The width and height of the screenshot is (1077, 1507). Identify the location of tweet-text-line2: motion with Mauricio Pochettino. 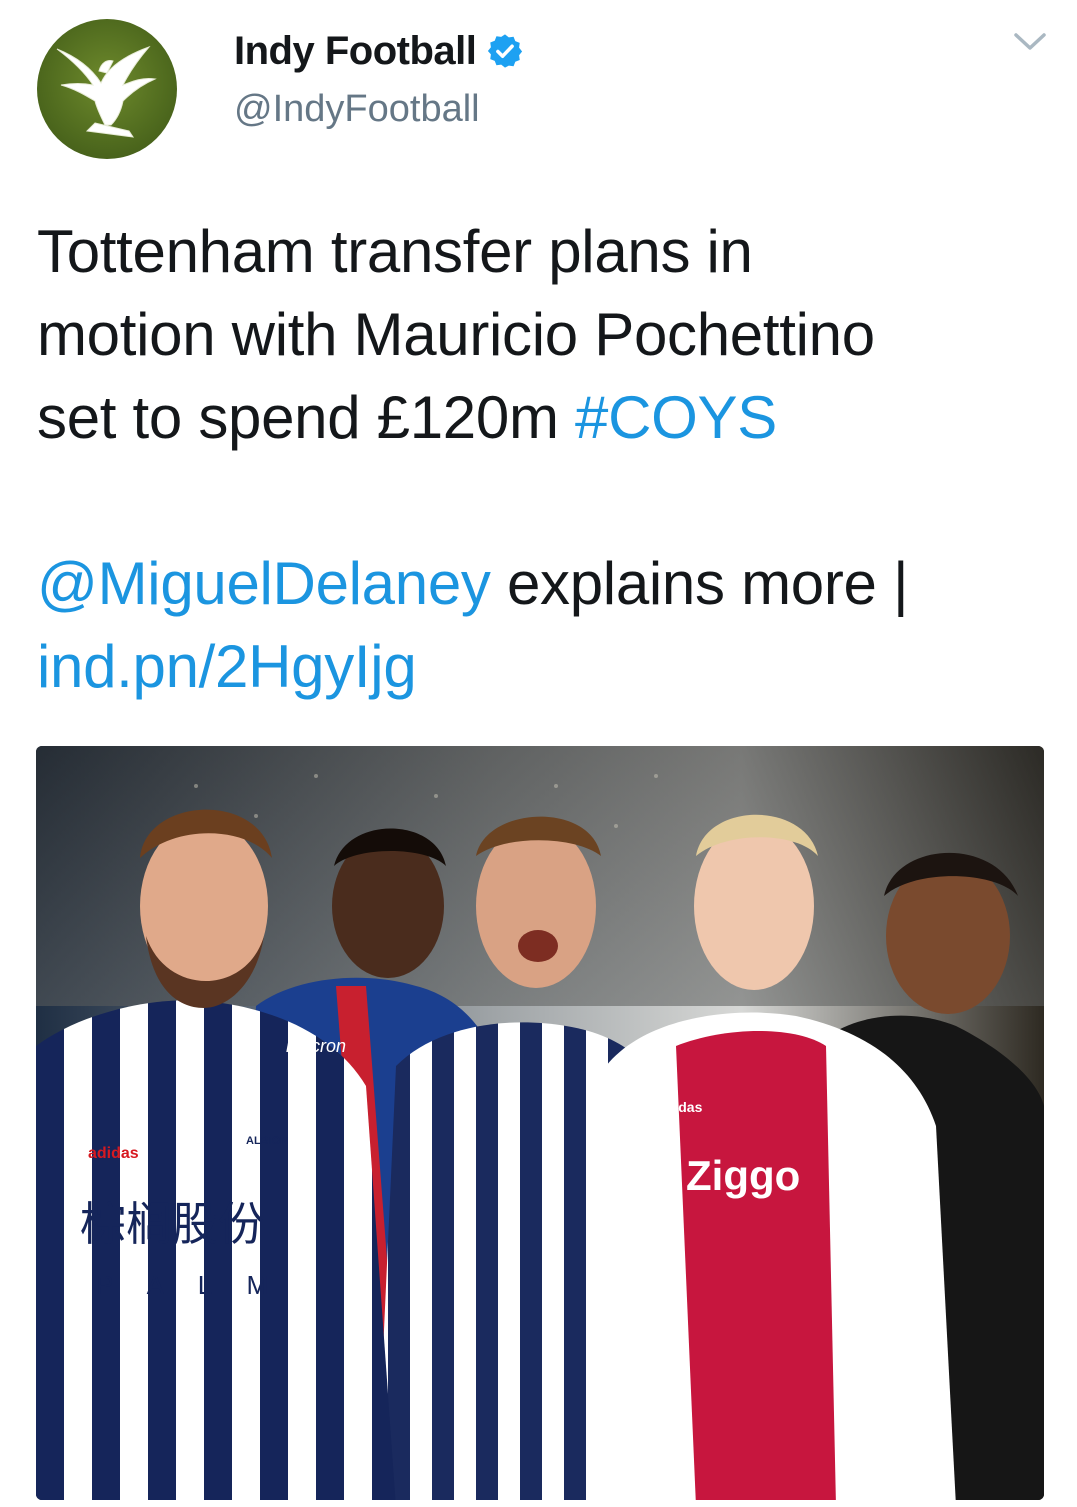
(456, 334).